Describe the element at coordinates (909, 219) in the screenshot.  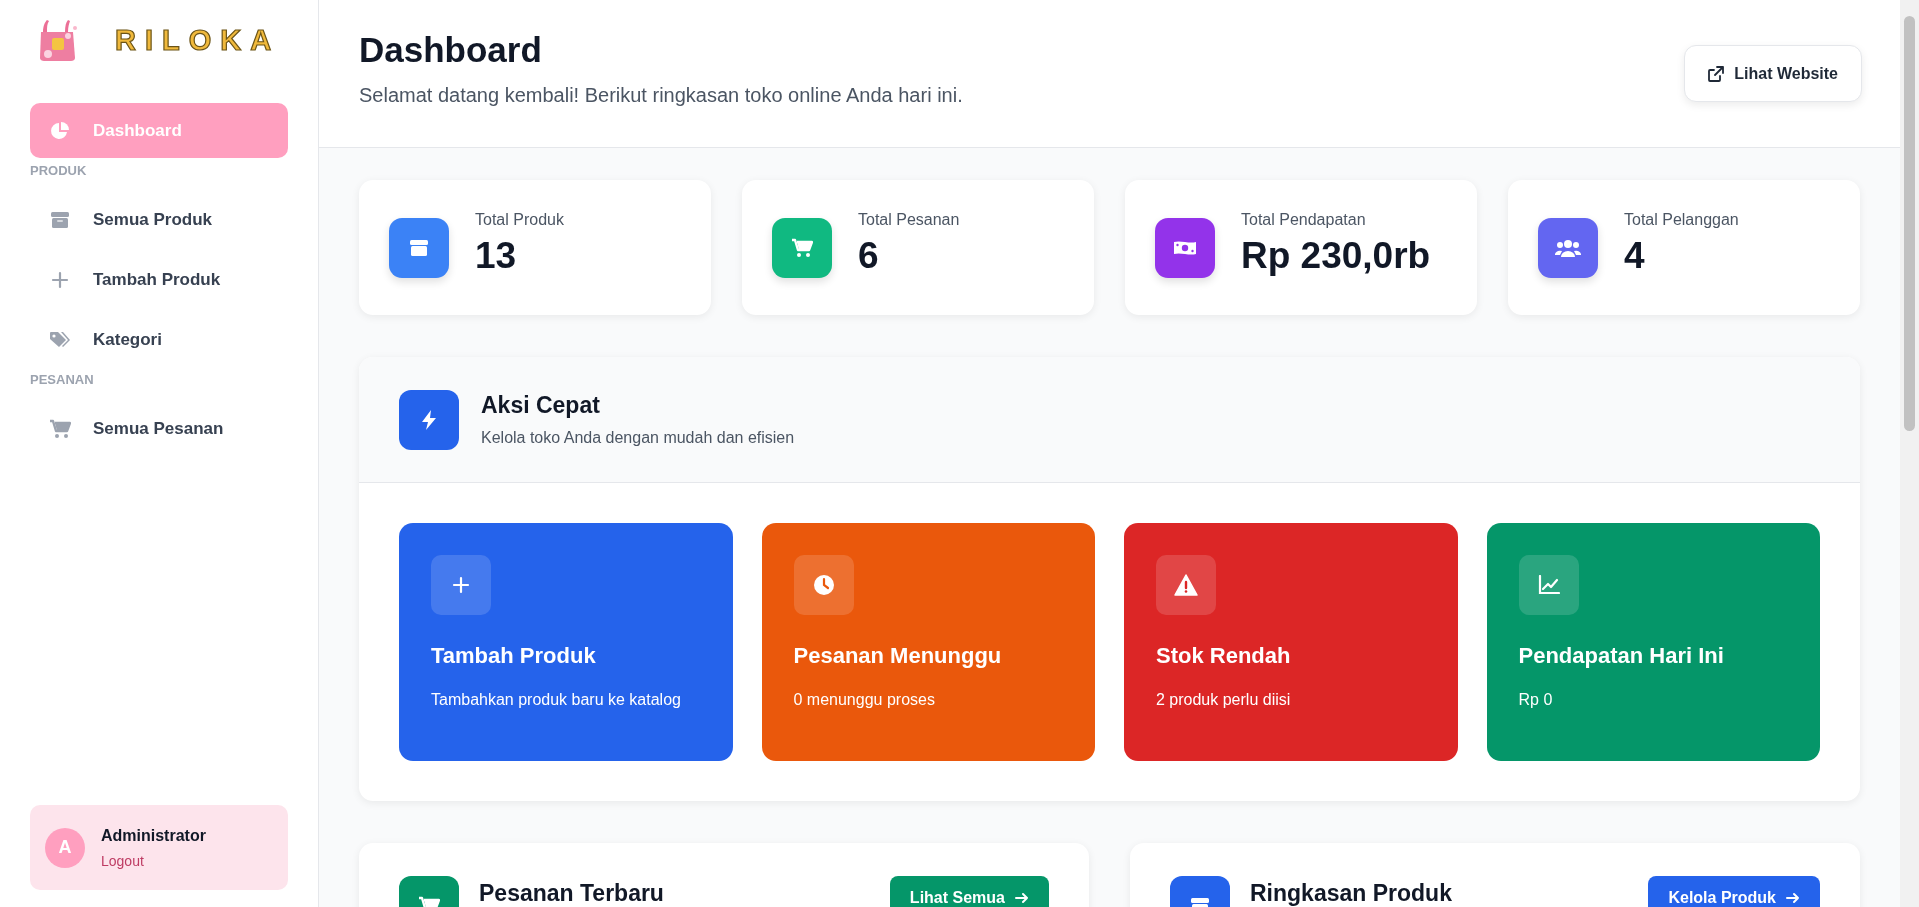
I see `stat-label: Total Pesanan` at that location.